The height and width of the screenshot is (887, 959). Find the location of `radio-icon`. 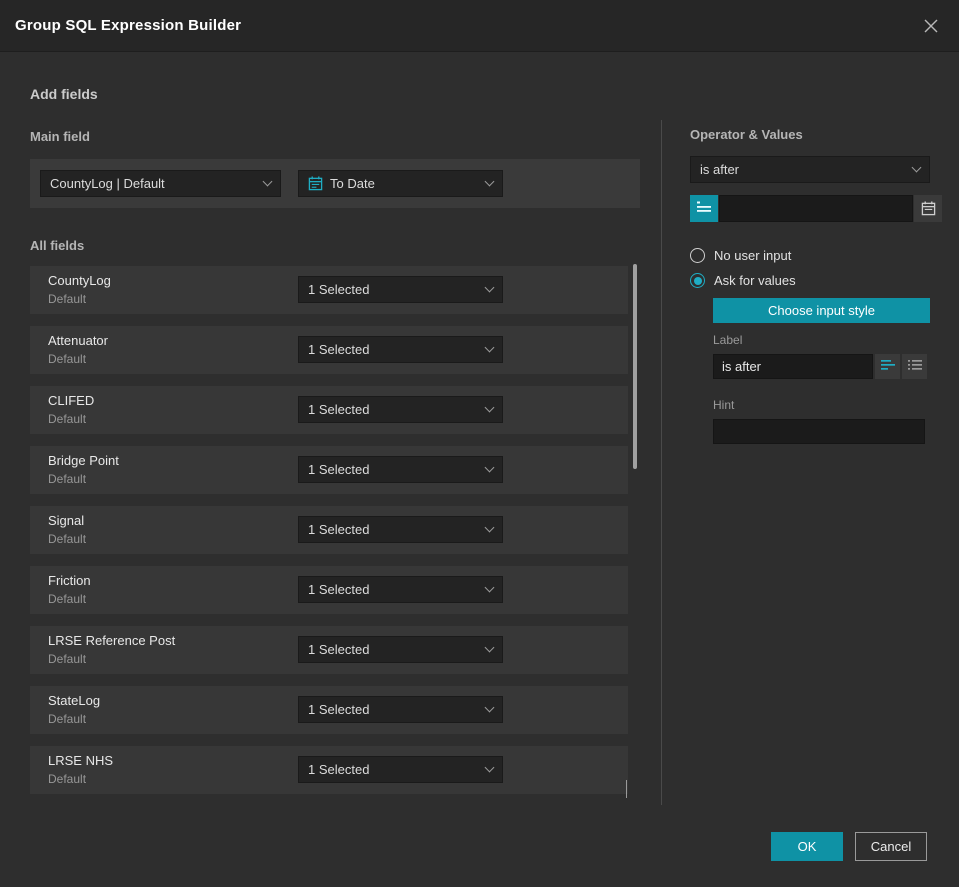

radio-icon is located at coordinates (697, 255).